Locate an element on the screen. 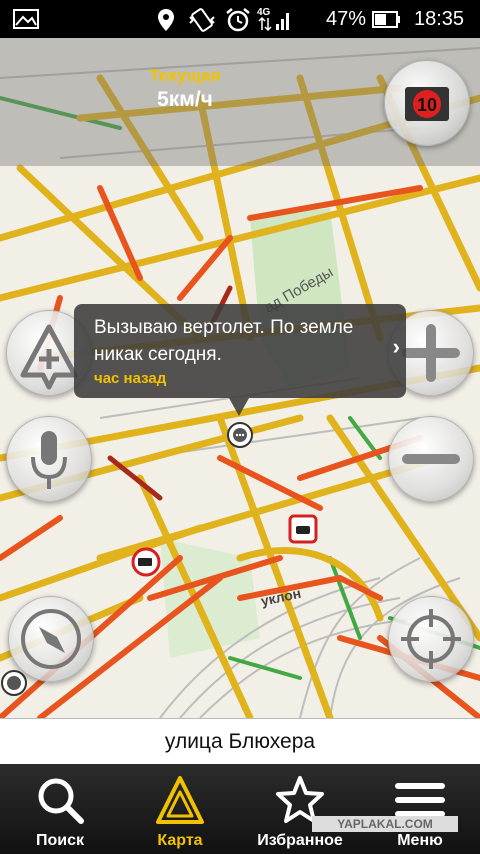  vibrate-icon is located at coordinates (202, 20).